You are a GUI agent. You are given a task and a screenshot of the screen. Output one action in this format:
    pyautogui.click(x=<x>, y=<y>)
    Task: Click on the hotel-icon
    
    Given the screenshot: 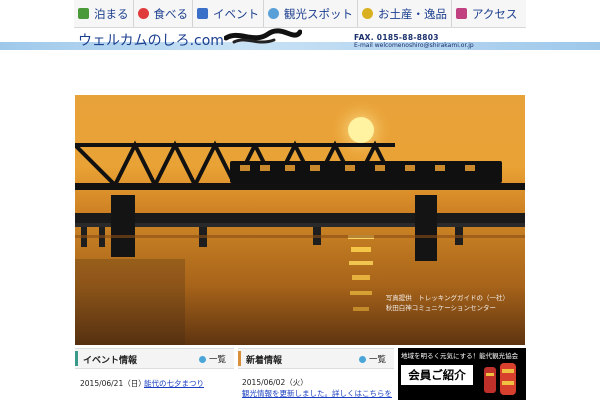 What is the action you would take?
    pyautogui.click(x=83, y=13)
    